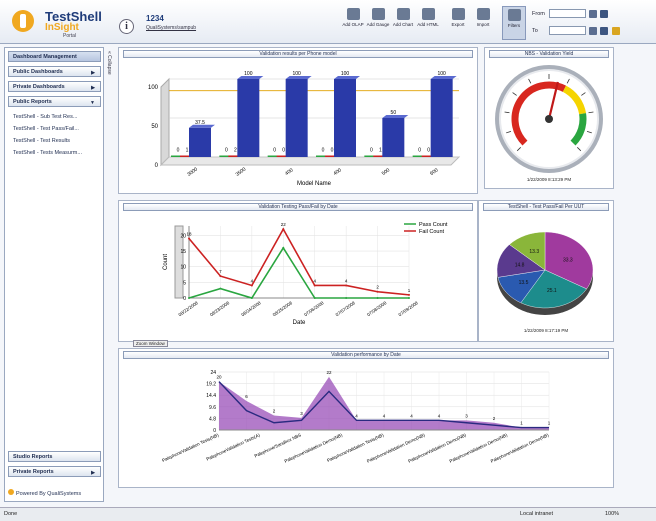  Describe the element at coordinates (434, 172) in the screenshot. I see `x-tick-label: 600` at that location.